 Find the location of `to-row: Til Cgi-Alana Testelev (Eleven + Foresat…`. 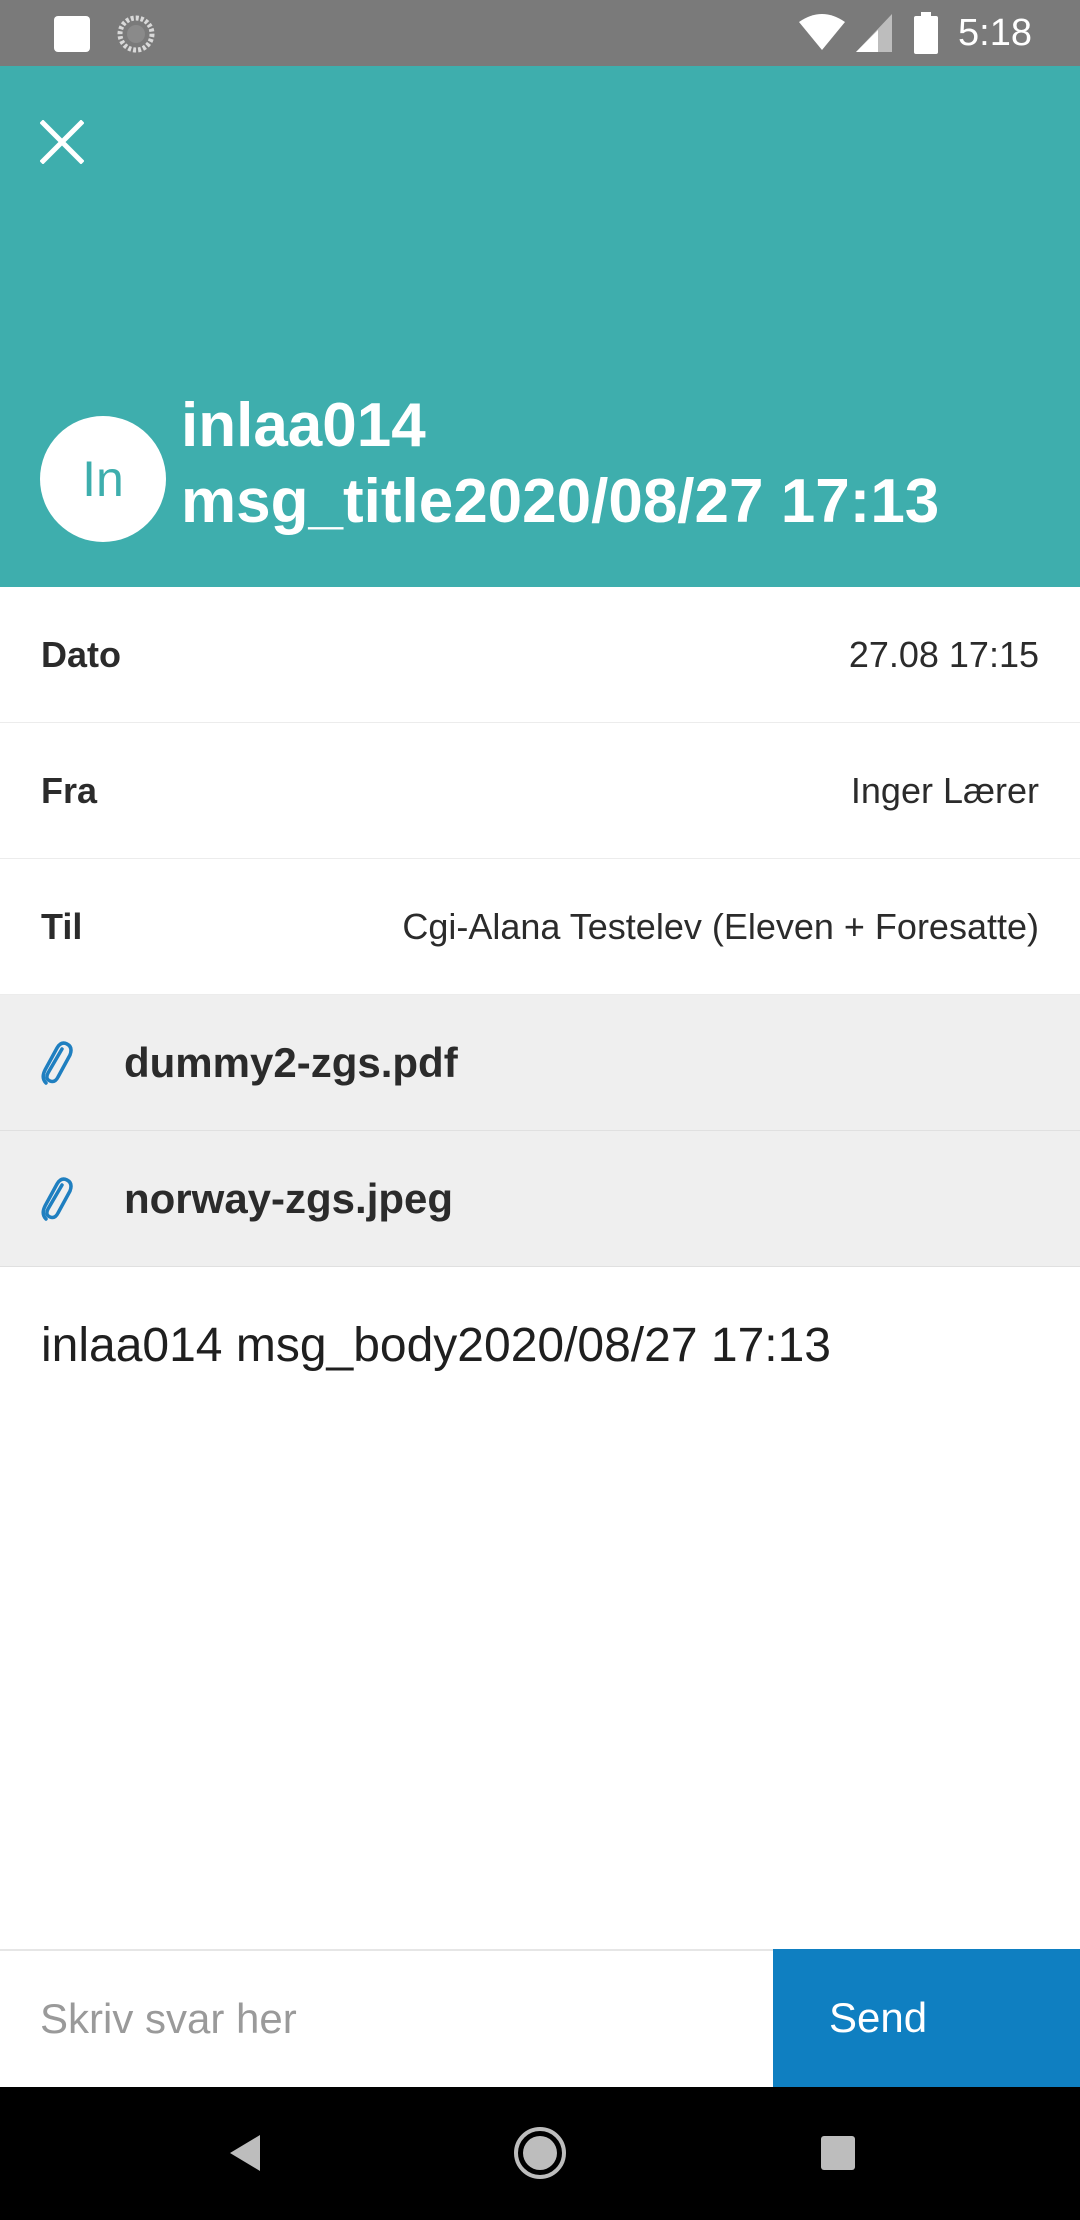

to-row: Til Cgi-Alana Testelev (Eleven + Foresat… is located at coordinates (540, 927).